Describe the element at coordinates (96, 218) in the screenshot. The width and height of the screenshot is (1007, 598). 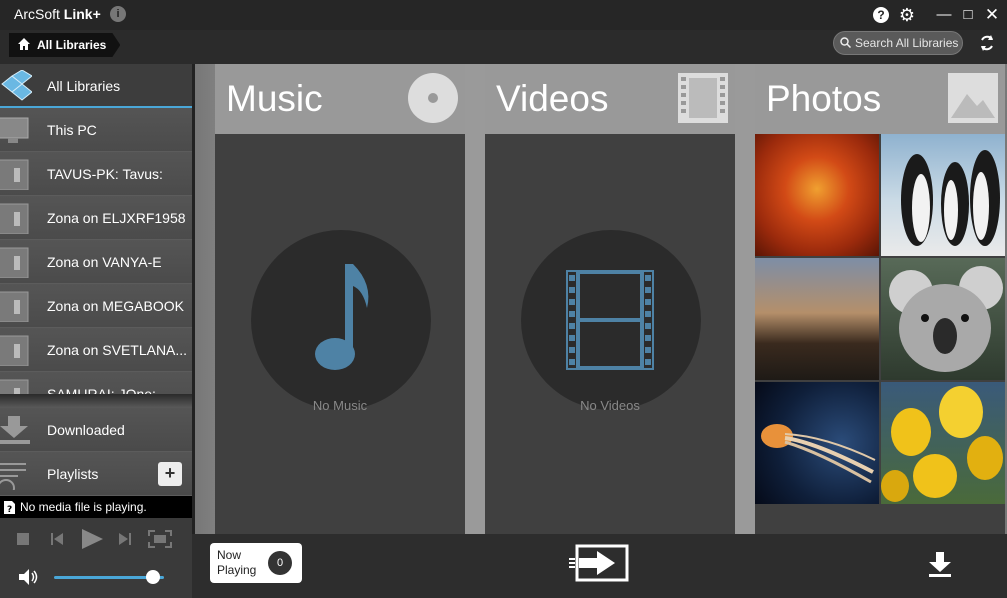
I see `sidebar-item-server: Zona on ELJXRF1958` at that location.